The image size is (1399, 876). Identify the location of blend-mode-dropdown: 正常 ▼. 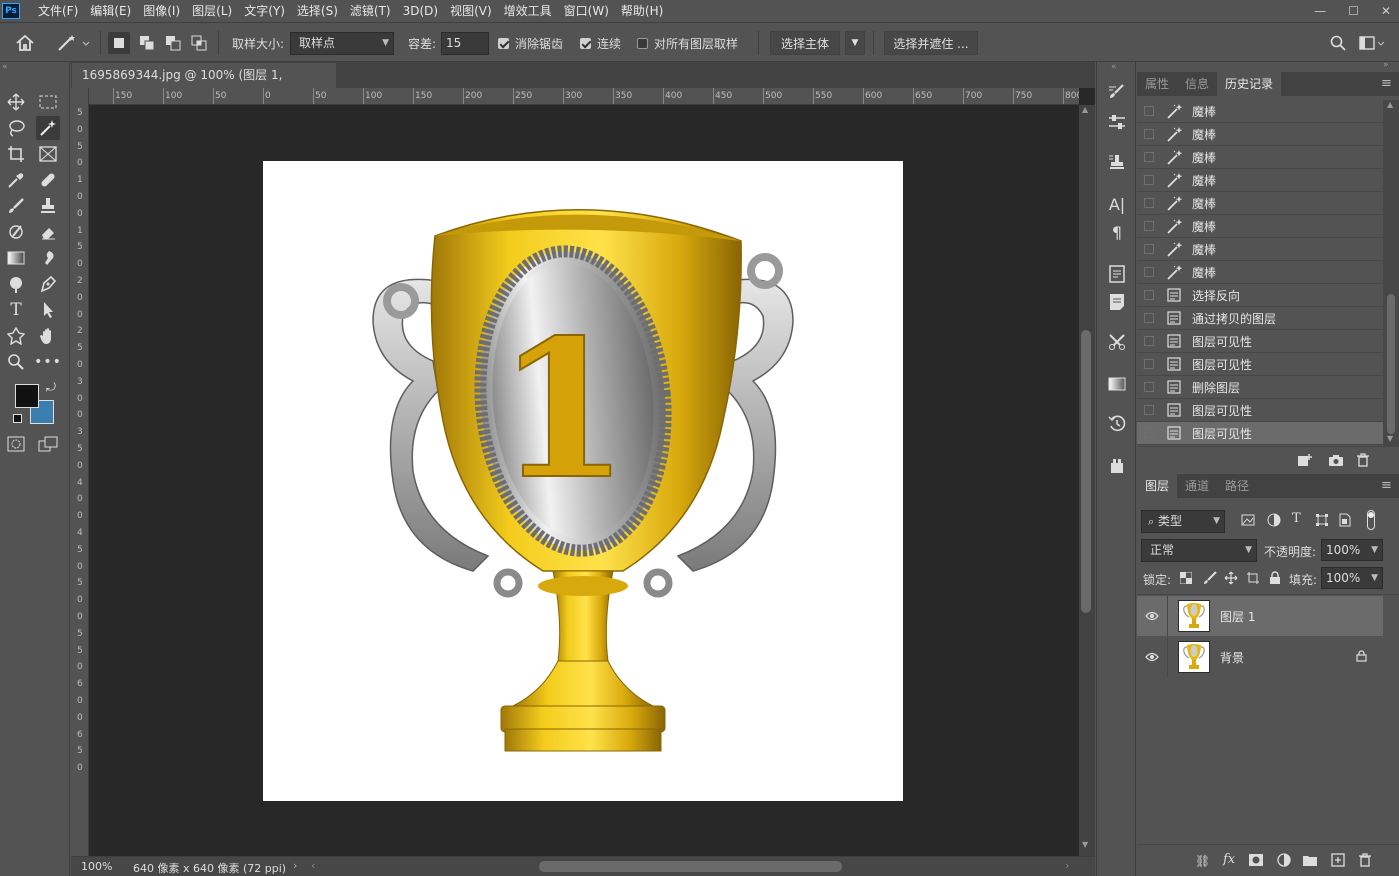
(1199, 550).